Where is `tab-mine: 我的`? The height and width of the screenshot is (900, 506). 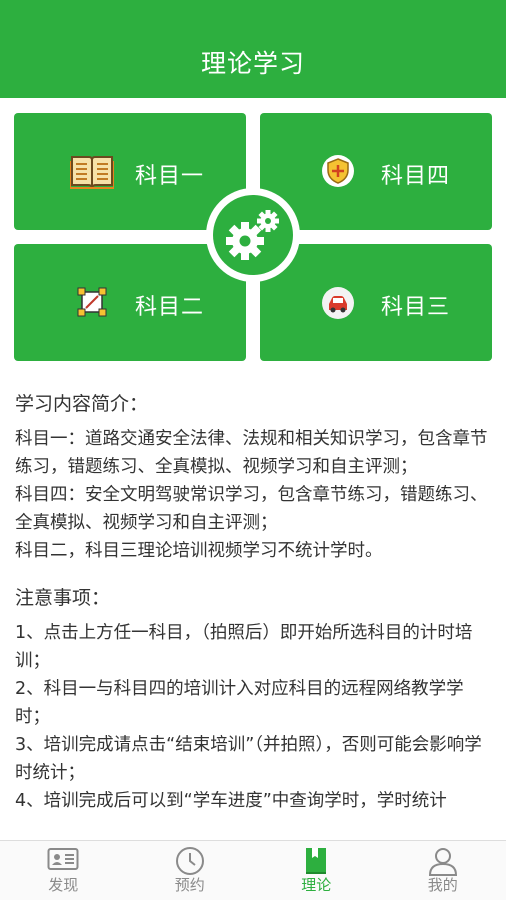 tab-mine: 我的 is located at coordinates (443, 870).